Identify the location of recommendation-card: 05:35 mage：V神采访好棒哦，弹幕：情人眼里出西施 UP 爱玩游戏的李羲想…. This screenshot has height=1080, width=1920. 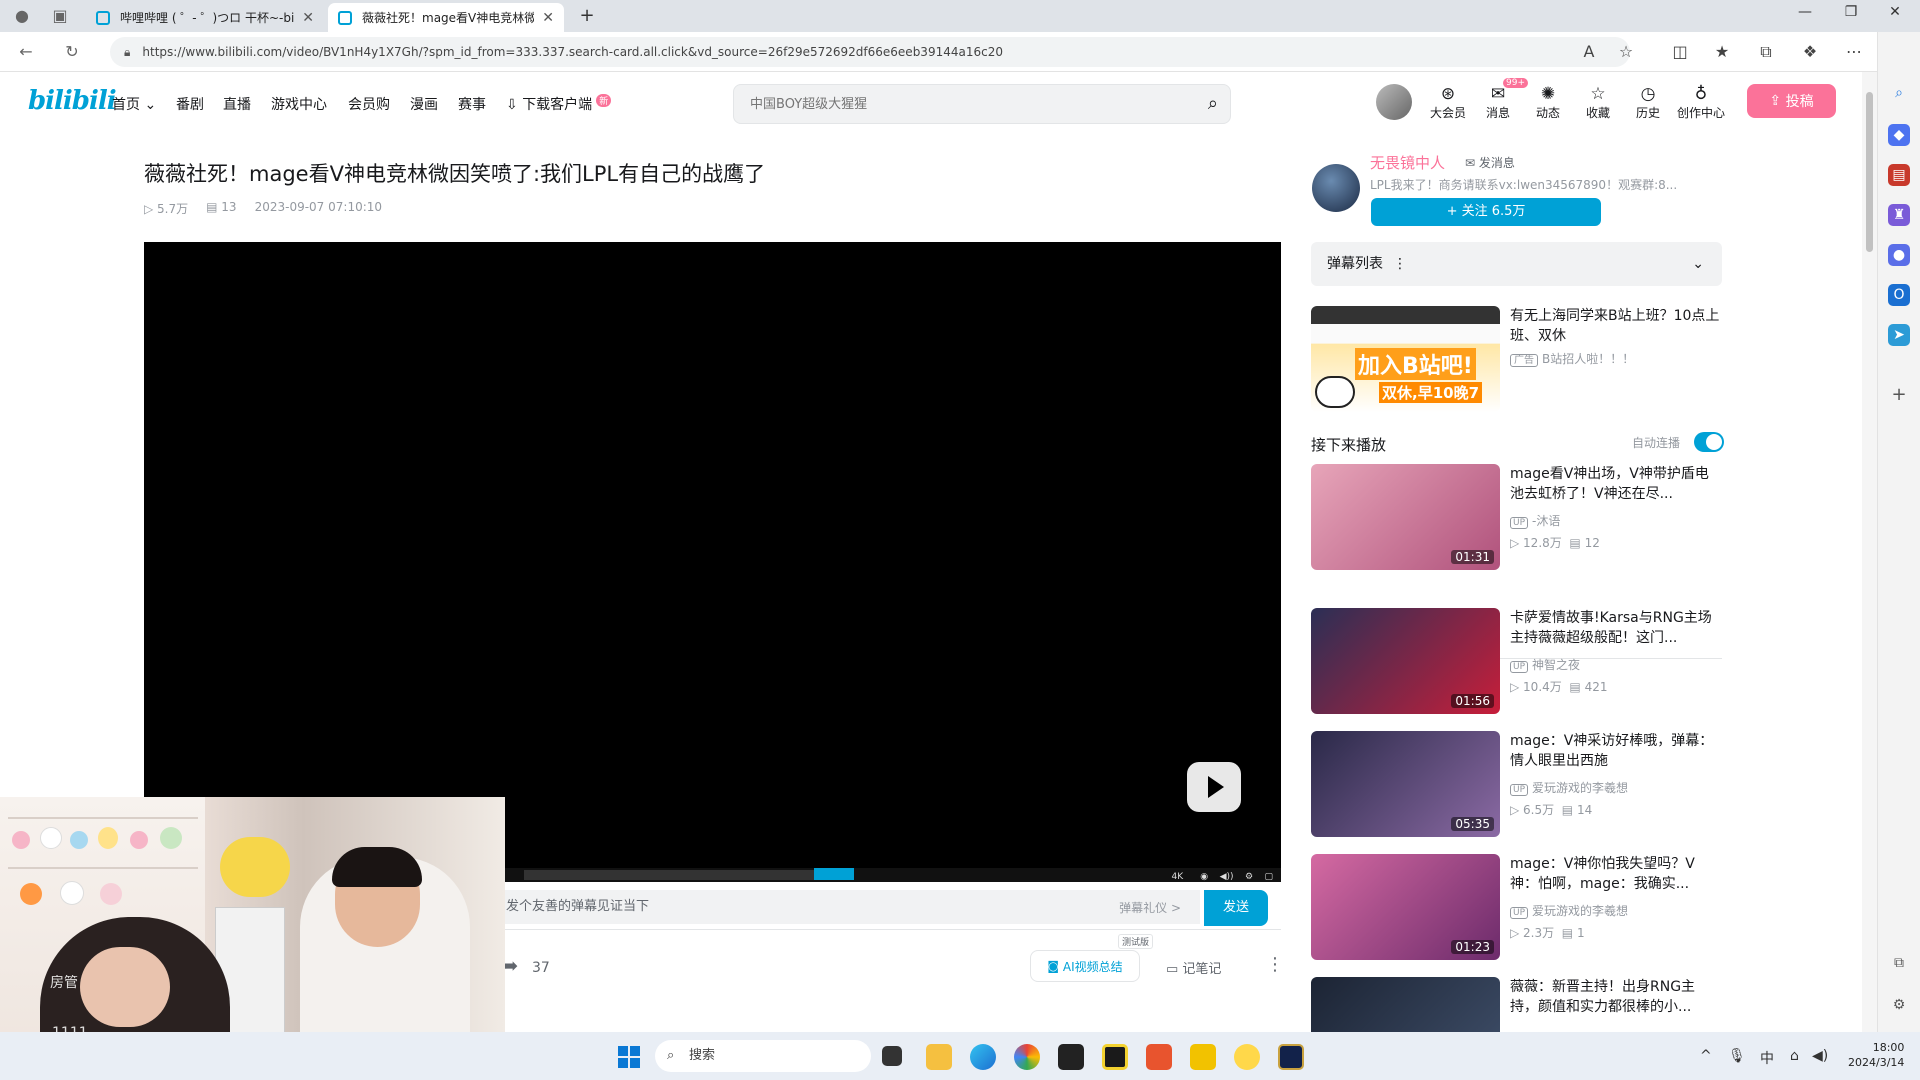
(1516, 784).